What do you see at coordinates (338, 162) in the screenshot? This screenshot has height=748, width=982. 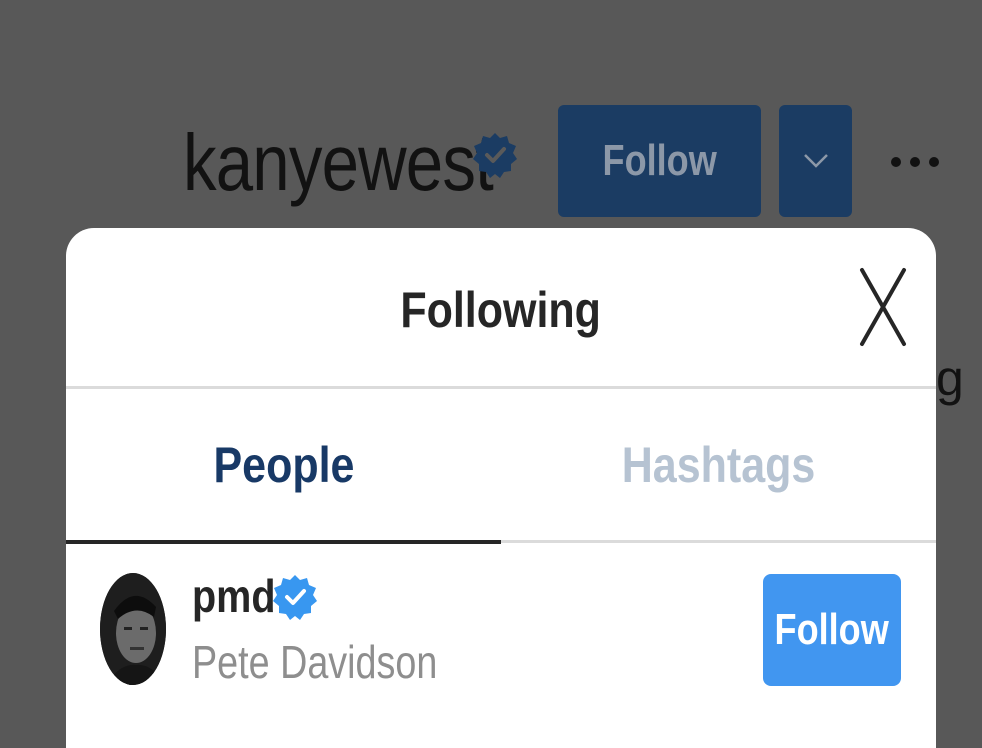 I see `profile-username: kanyewest` at bounding box center [338, 162].